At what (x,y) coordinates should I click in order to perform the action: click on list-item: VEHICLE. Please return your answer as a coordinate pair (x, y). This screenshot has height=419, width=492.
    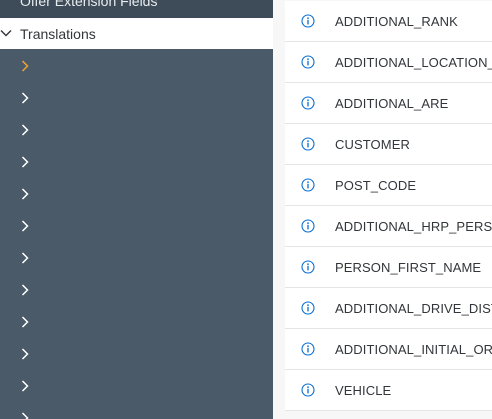
    Looking at the image, I should click on (388, 390).